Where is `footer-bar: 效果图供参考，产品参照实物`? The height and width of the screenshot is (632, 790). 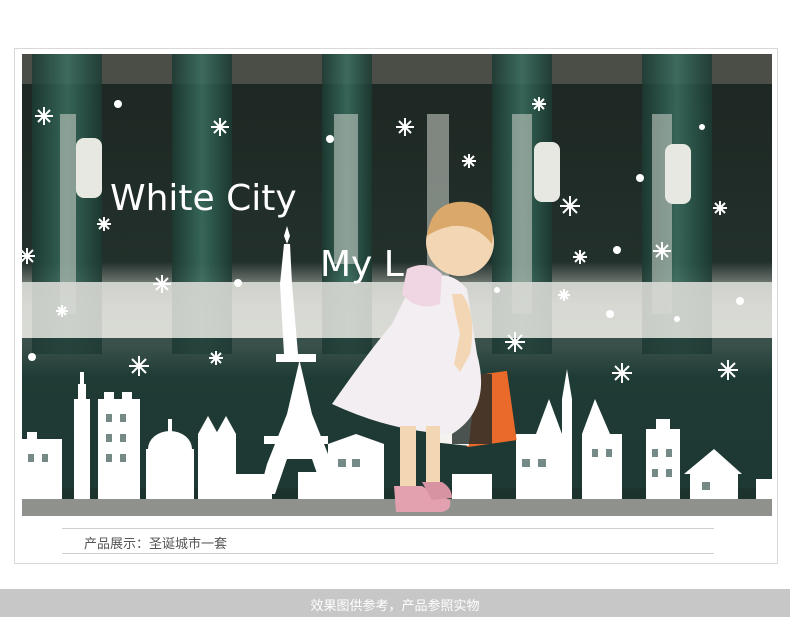
footer-bar: 效果图供参考，产品参照实物 is located at coordinates (395, 603).